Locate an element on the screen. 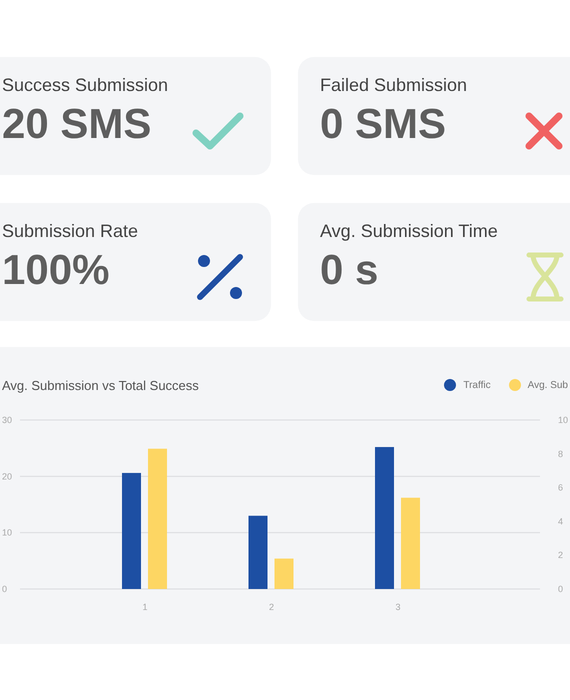 This screenshot has height=700, width=570. hourglass-icon is located at coordinates (545, 277).